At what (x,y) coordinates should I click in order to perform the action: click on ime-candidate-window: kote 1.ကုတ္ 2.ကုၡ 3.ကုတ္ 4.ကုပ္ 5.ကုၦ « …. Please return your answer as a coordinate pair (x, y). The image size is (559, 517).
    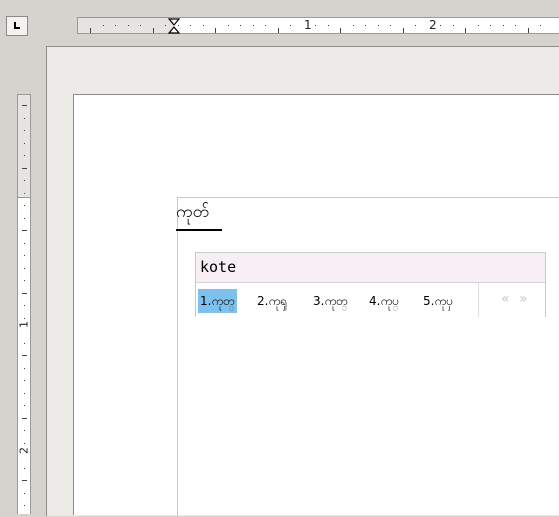
    Looking at the image, I should click on (370, 284).